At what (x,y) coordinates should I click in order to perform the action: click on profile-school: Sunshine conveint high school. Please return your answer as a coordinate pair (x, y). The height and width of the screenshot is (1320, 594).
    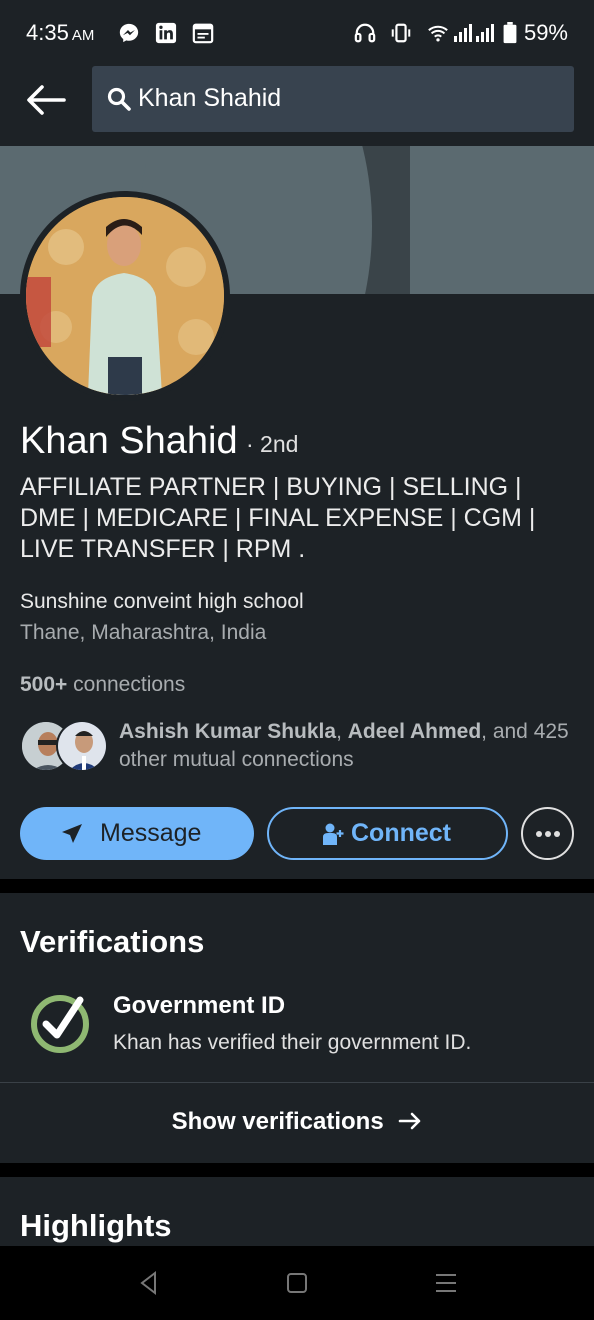
    Looking at the image, I should click on (162, 602).